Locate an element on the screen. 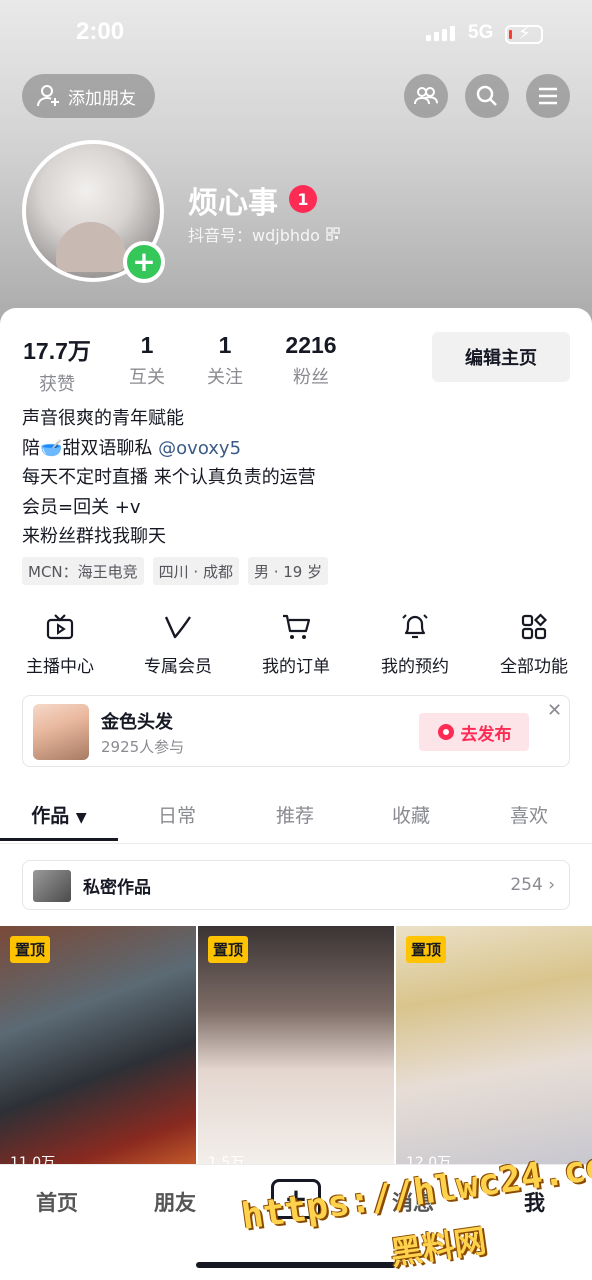 Image resolution: width=592 pixels, height=1280 pixels. battery-icon: ⚡ is located at coordinates (524, 33).